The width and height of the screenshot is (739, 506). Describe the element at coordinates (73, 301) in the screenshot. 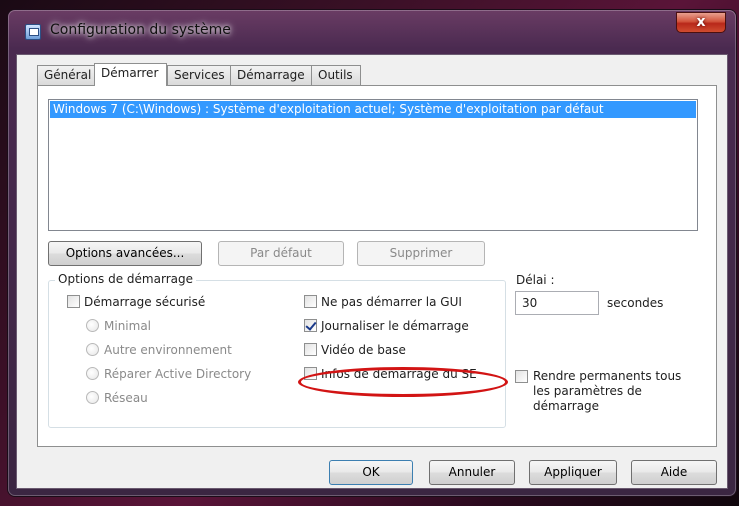

I see `safe-boot-checkbox-box` at that location.